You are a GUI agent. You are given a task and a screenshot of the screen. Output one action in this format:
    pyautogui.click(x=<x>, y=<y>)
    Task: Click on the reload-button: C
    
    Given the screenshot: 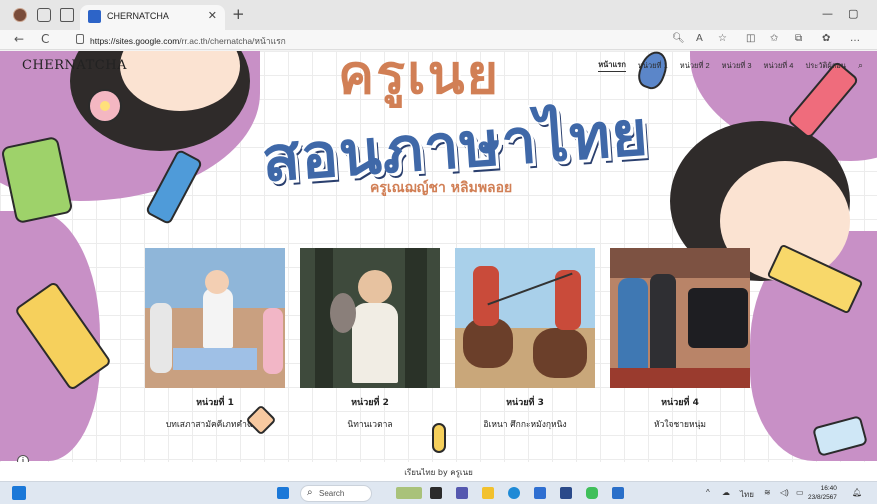 What is the action you would take?
    pyautogui.click(x=45, y=39)
    